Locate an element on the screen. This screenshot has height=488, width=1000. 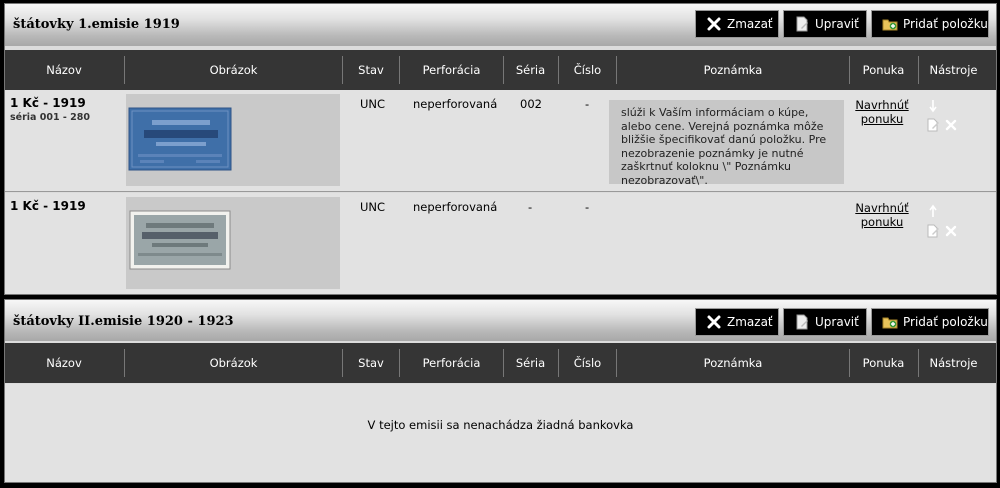
item-seria: - is located at coordinates (530, 207).